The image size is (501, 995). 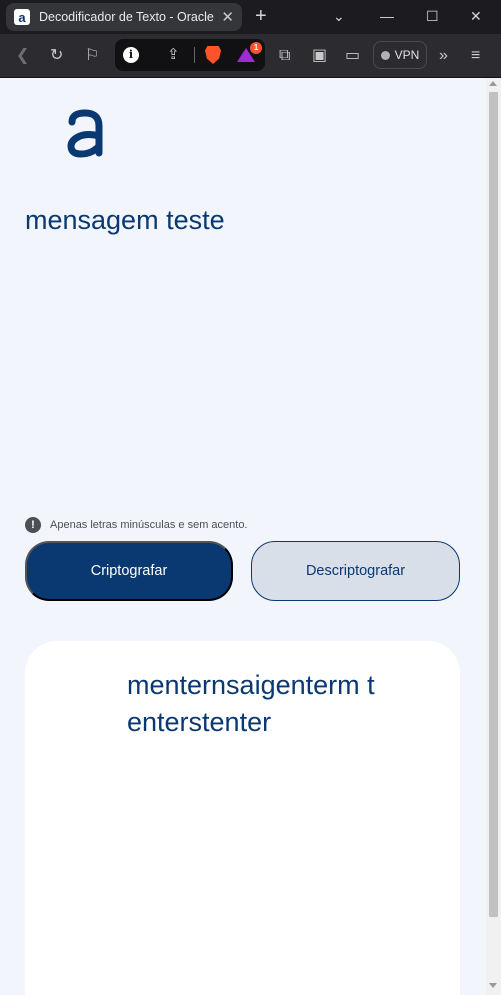 I want to click on maximize-icon: ☐, so click(x=432, y=16).